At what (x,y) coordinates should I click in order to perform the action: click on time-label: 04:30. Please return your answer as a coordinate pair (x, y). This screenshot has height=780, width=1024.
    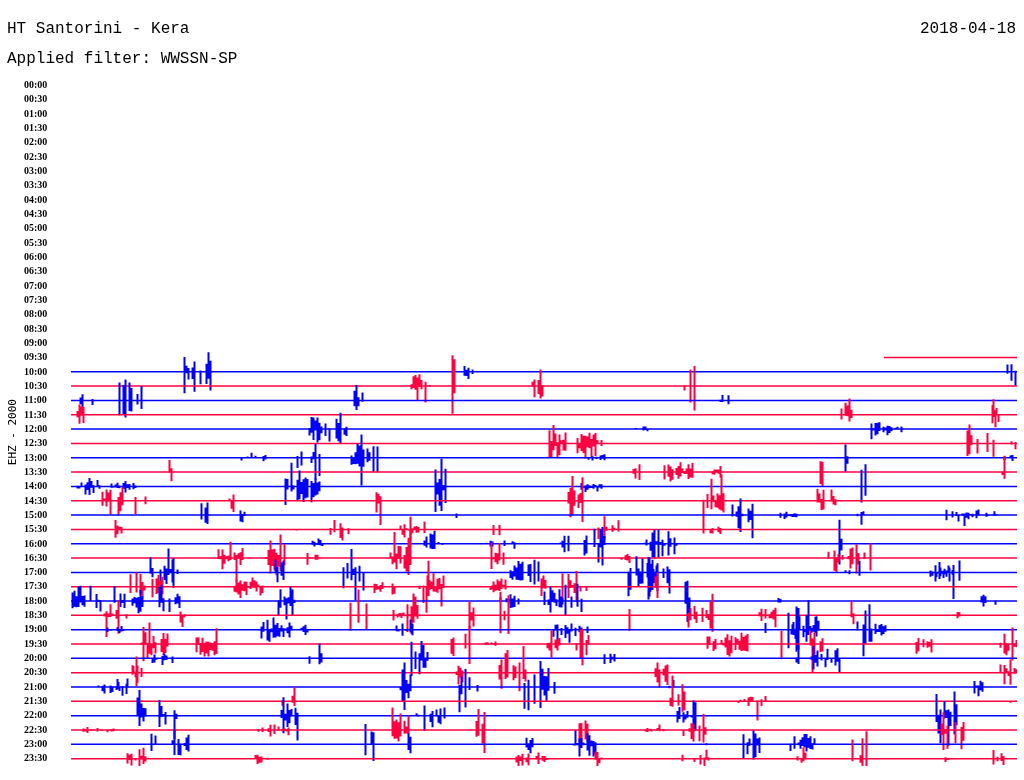
    Looking at the image, I should click on (36, 213).